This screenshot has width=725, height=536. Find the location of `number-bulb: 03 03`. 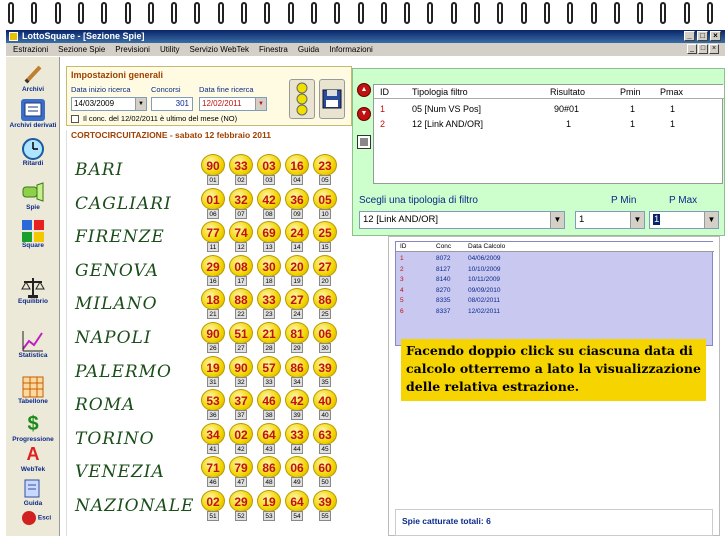

number-bulb: 03 03 is located at coordinates (269, 170).